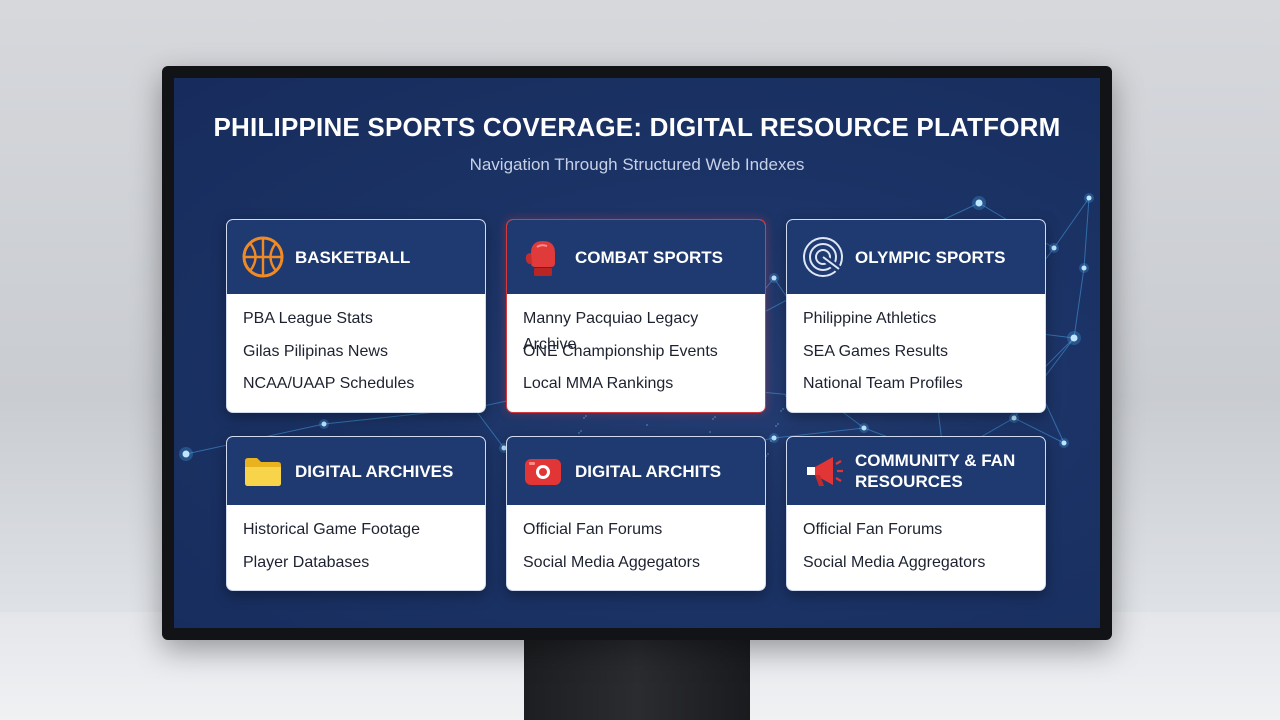 Image resolution: width=1280 pixels, height=720 pixels. I want to click on monitor-stand, so click(637, 678).